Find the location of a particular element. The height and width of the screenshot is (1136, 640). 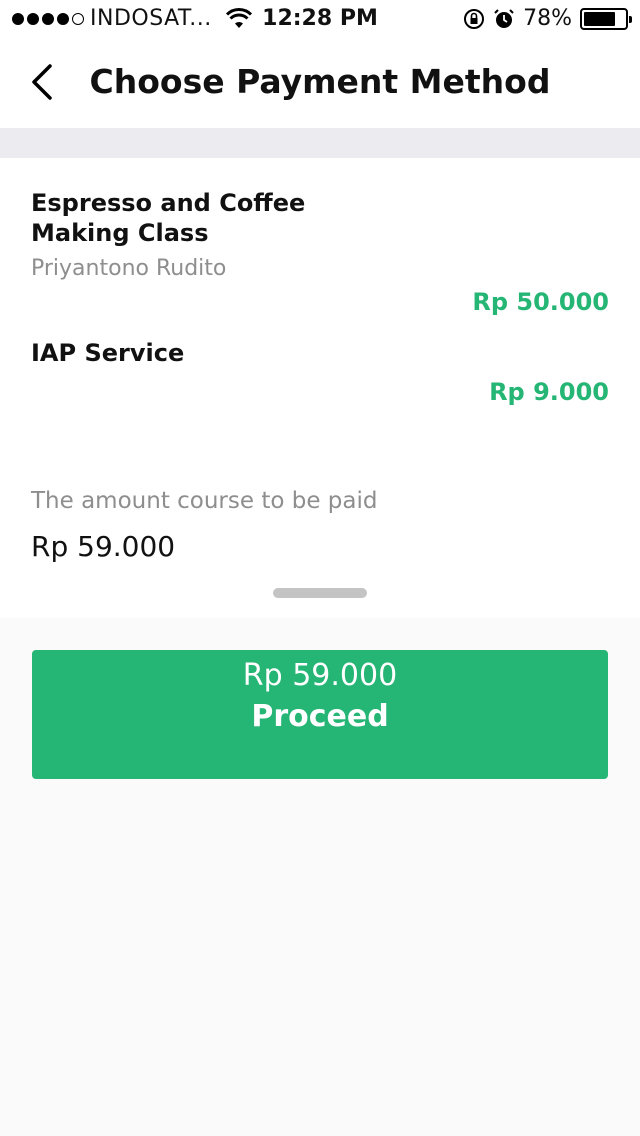

proceed-label: Proceed is located at coordinates (320, 716).